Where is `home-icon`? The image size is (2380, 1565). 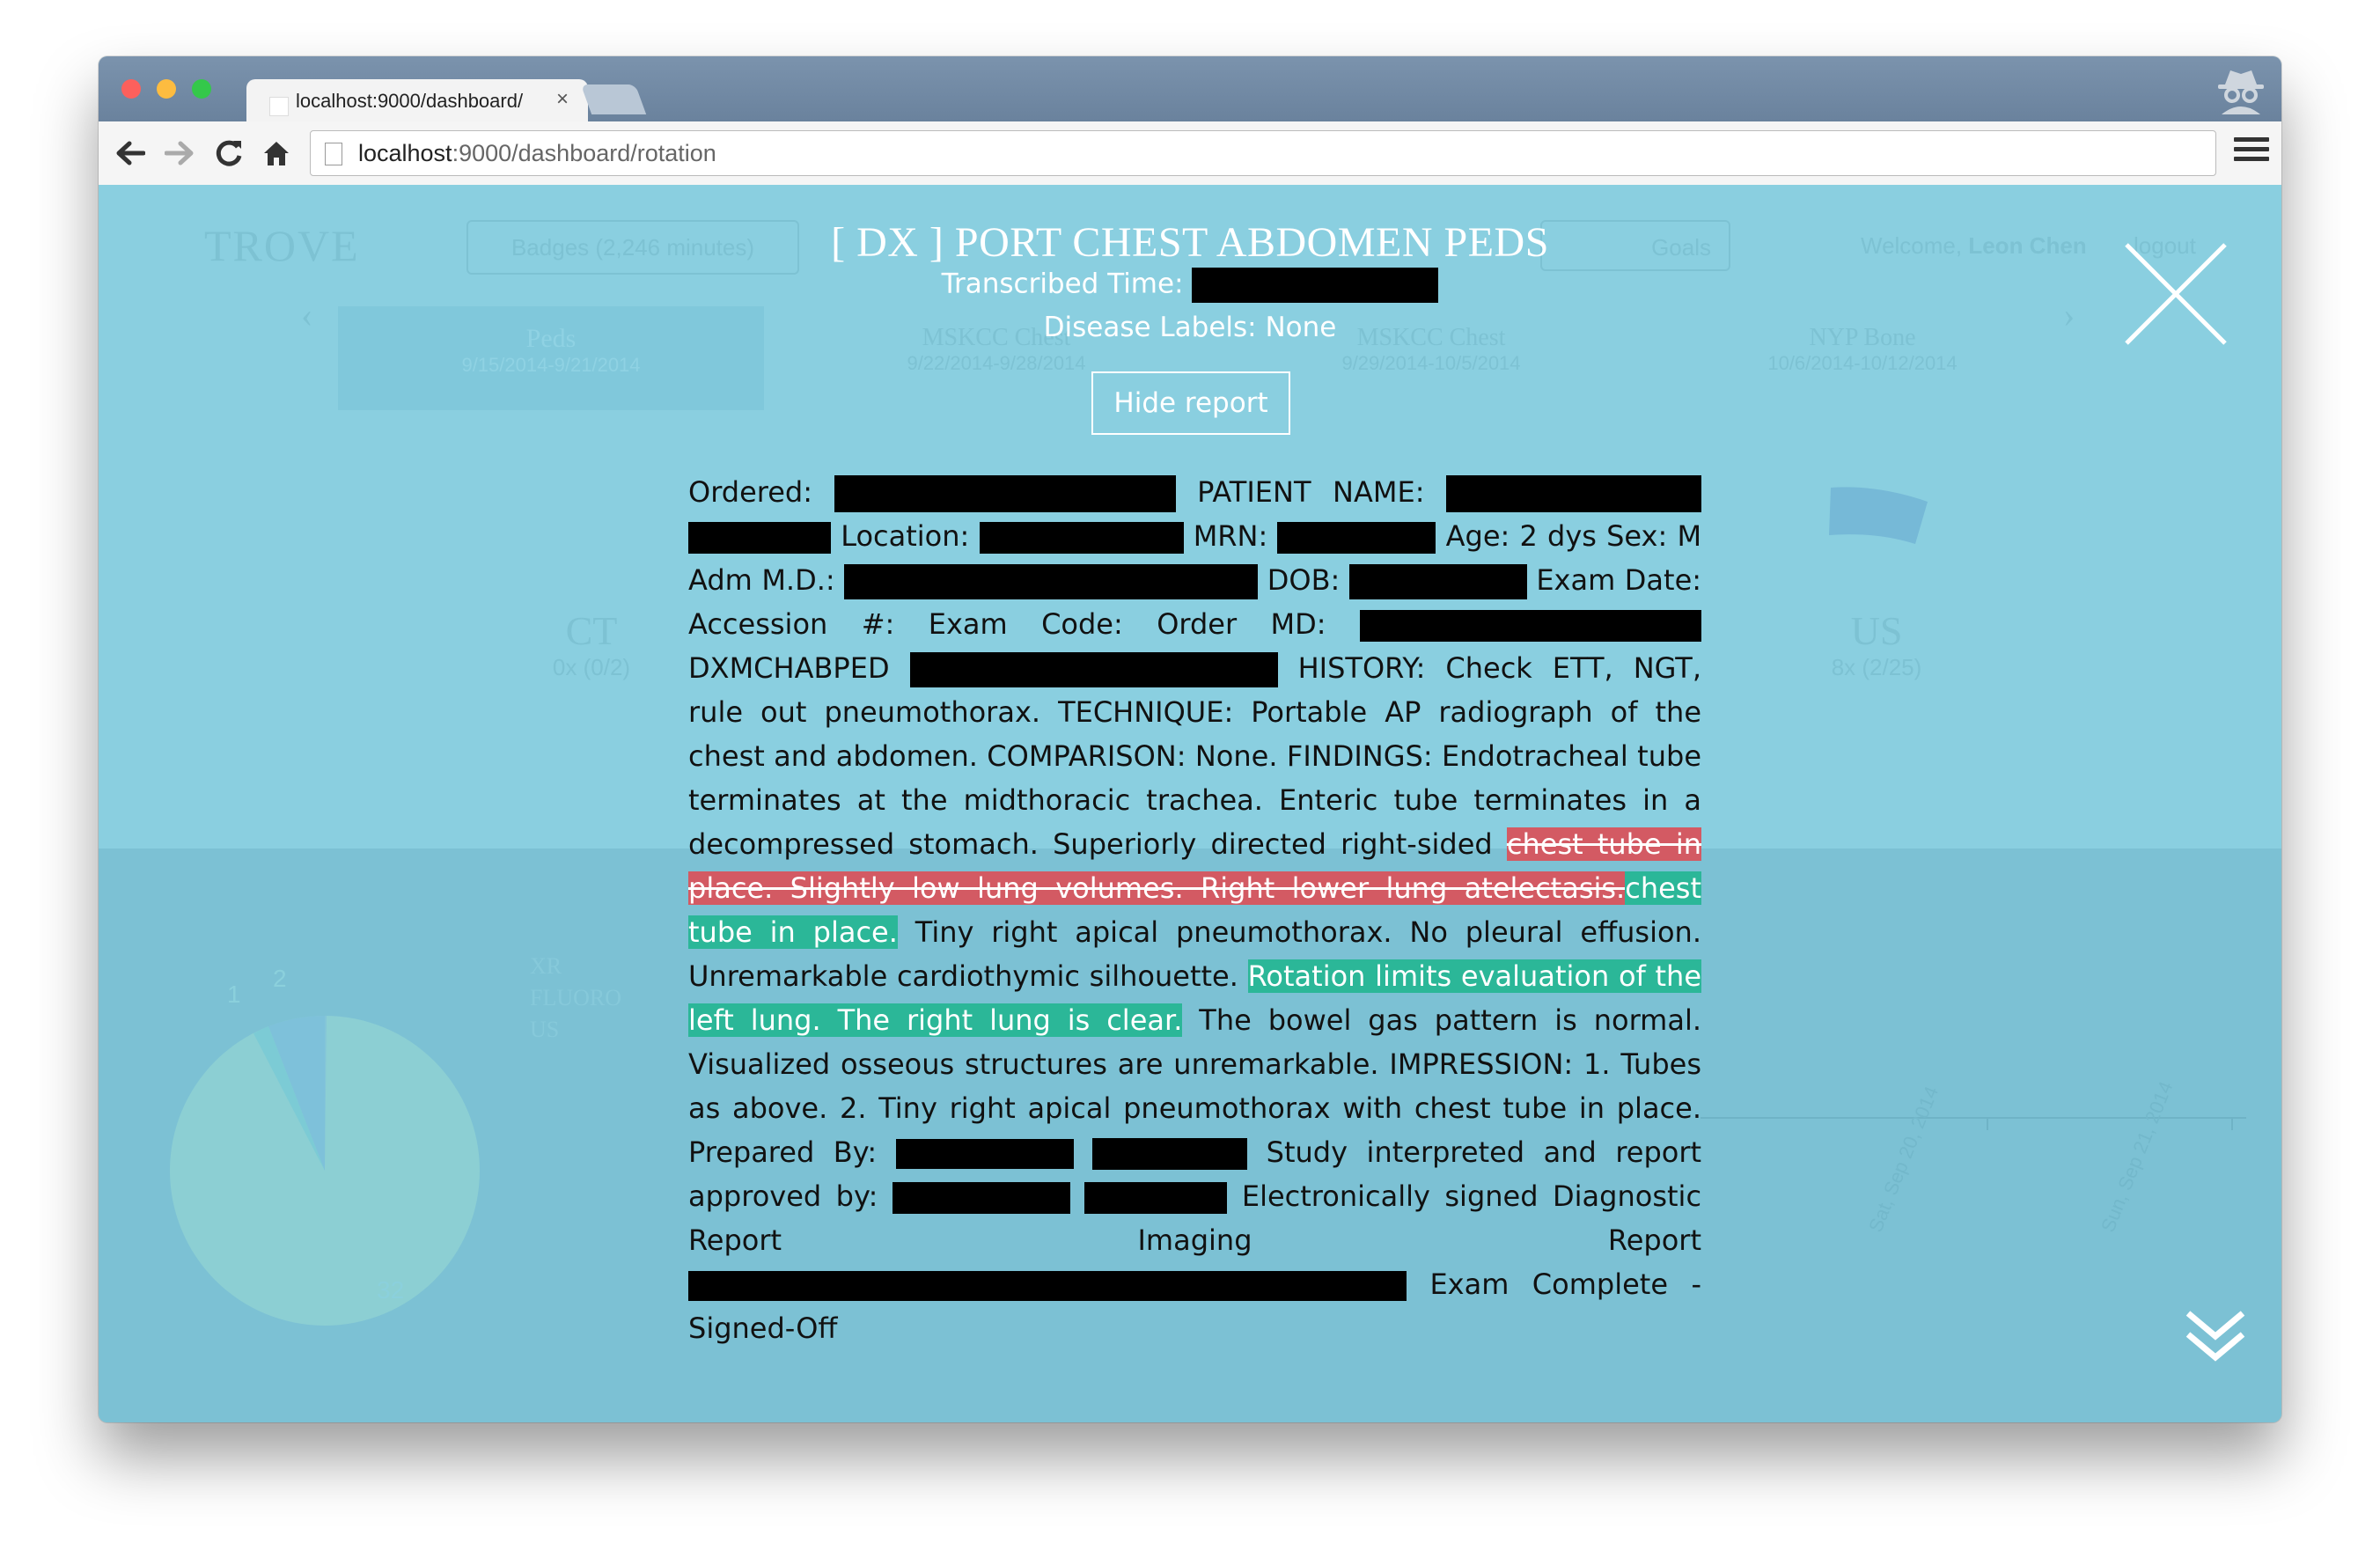
home-icon is located at coordinates (276, 153).